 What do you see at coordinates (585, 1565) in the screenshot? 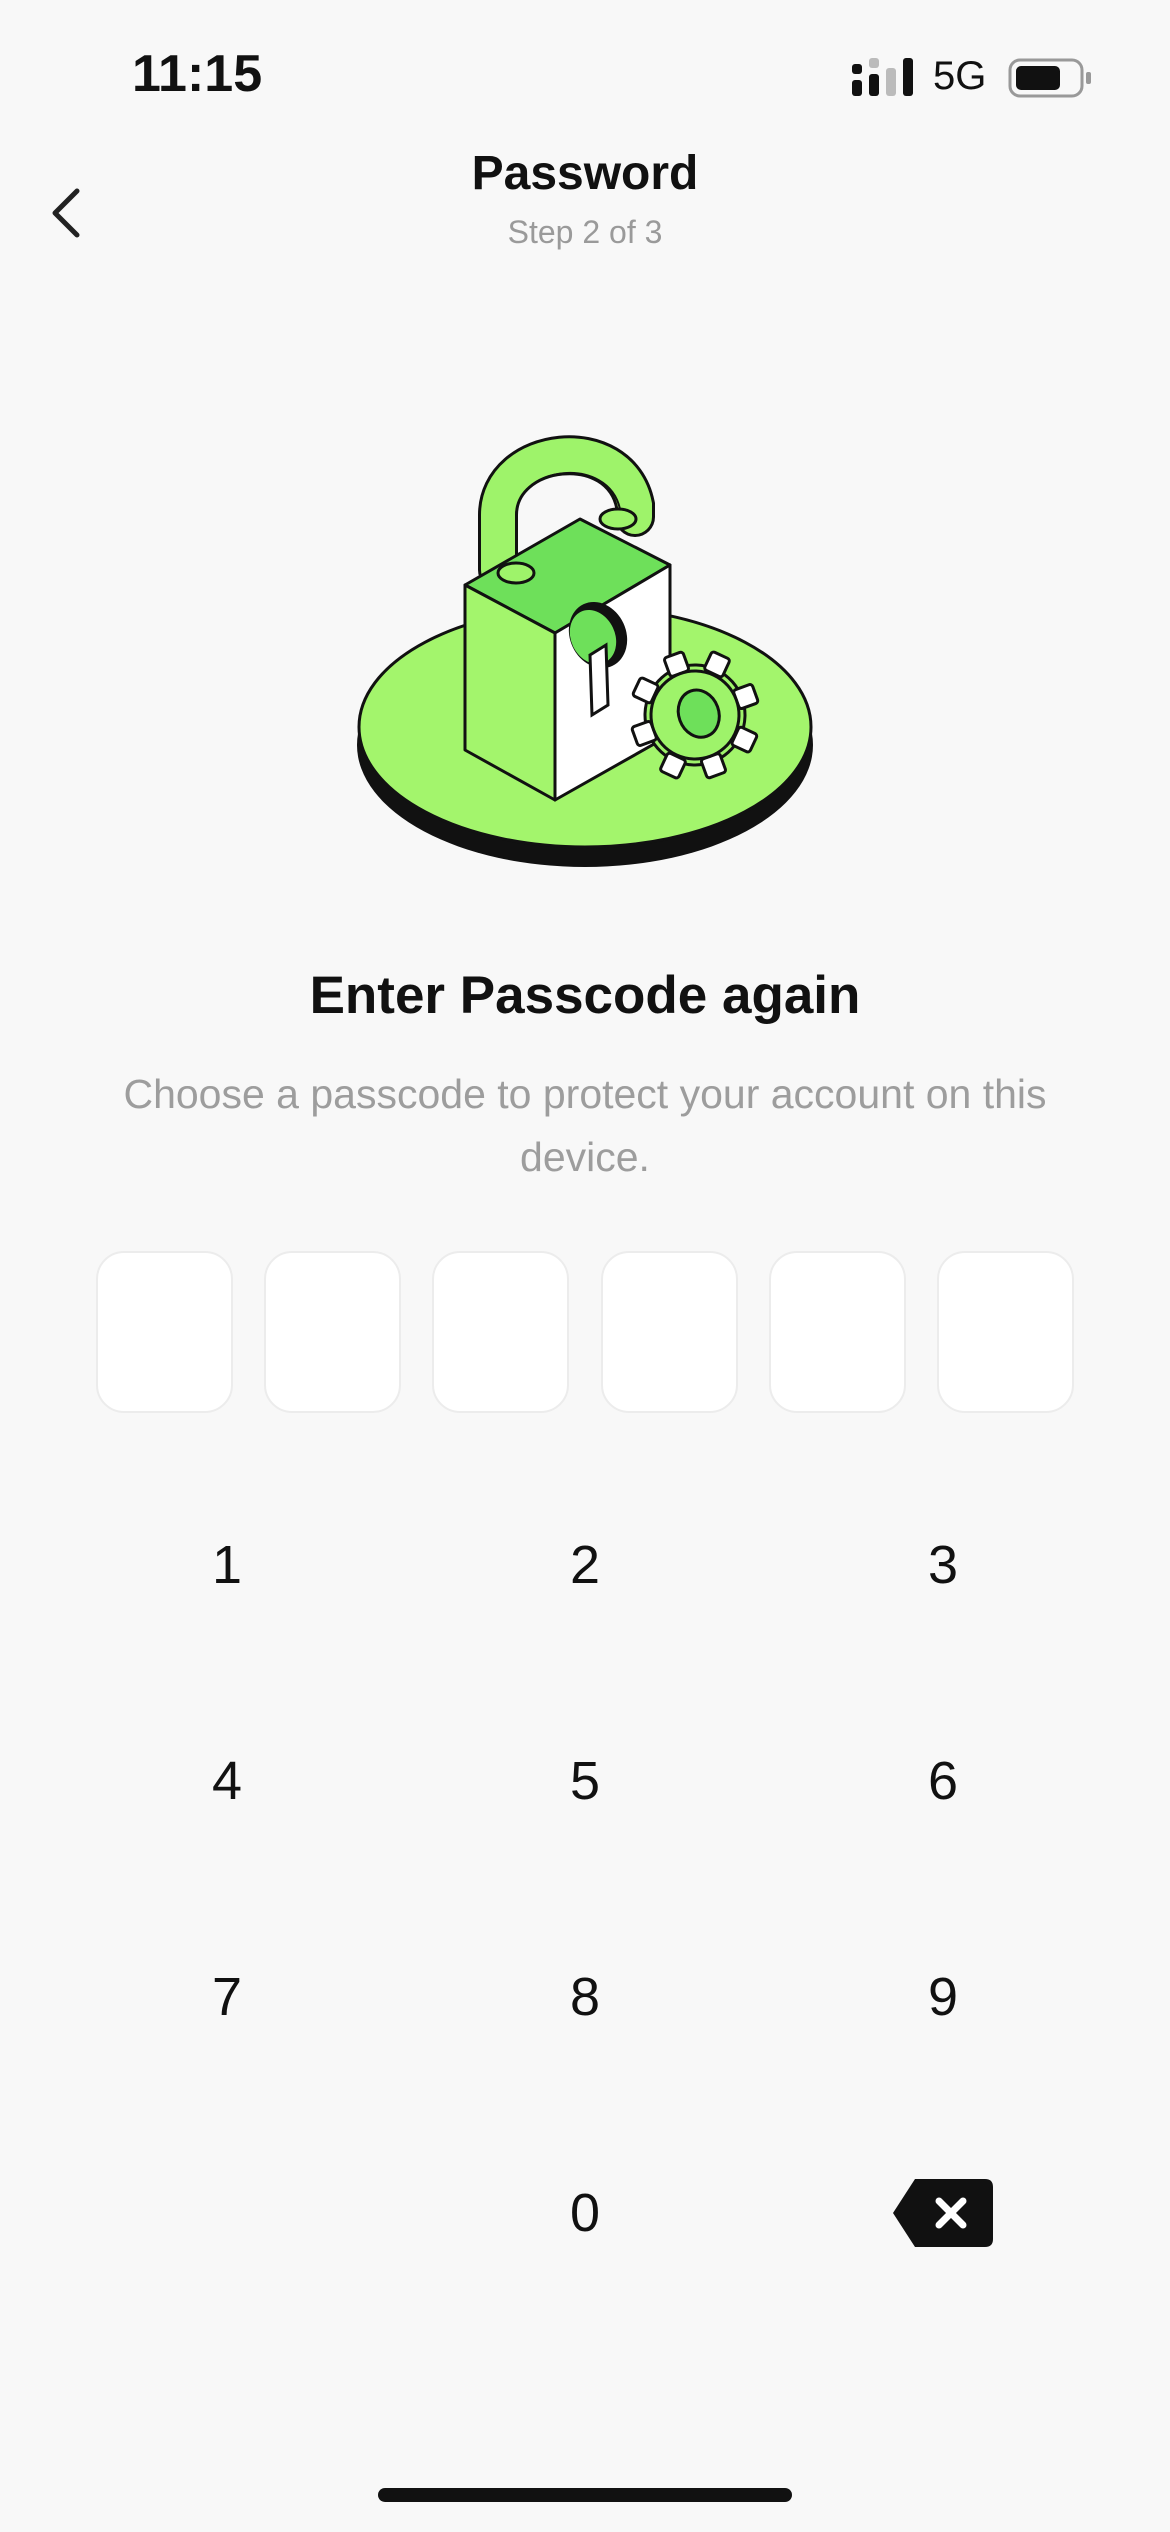
I see `keypad-key-2: 2` at bounding box center [585, 1565].